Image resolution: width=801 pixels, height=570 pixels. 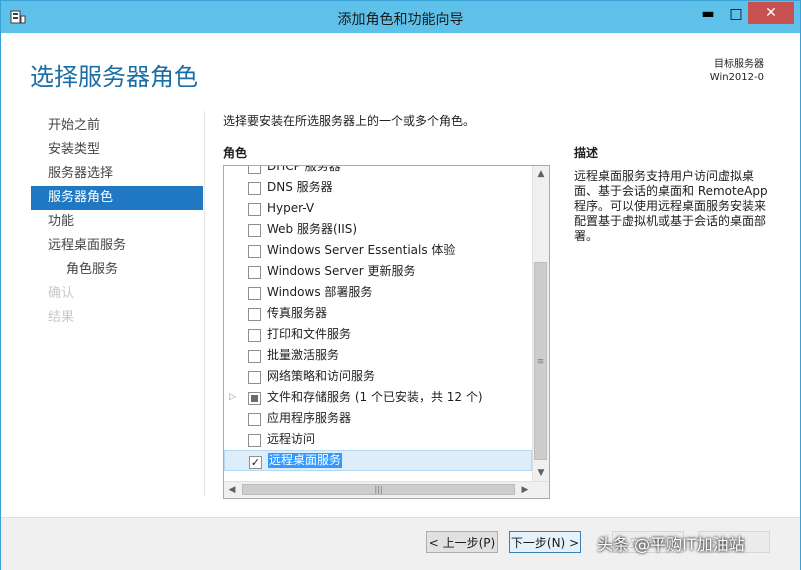 What do you see at coordinates (309, 418) in the screenshot?
I see `role-label: 应用程序服务器` at bounding box center [309, 418].